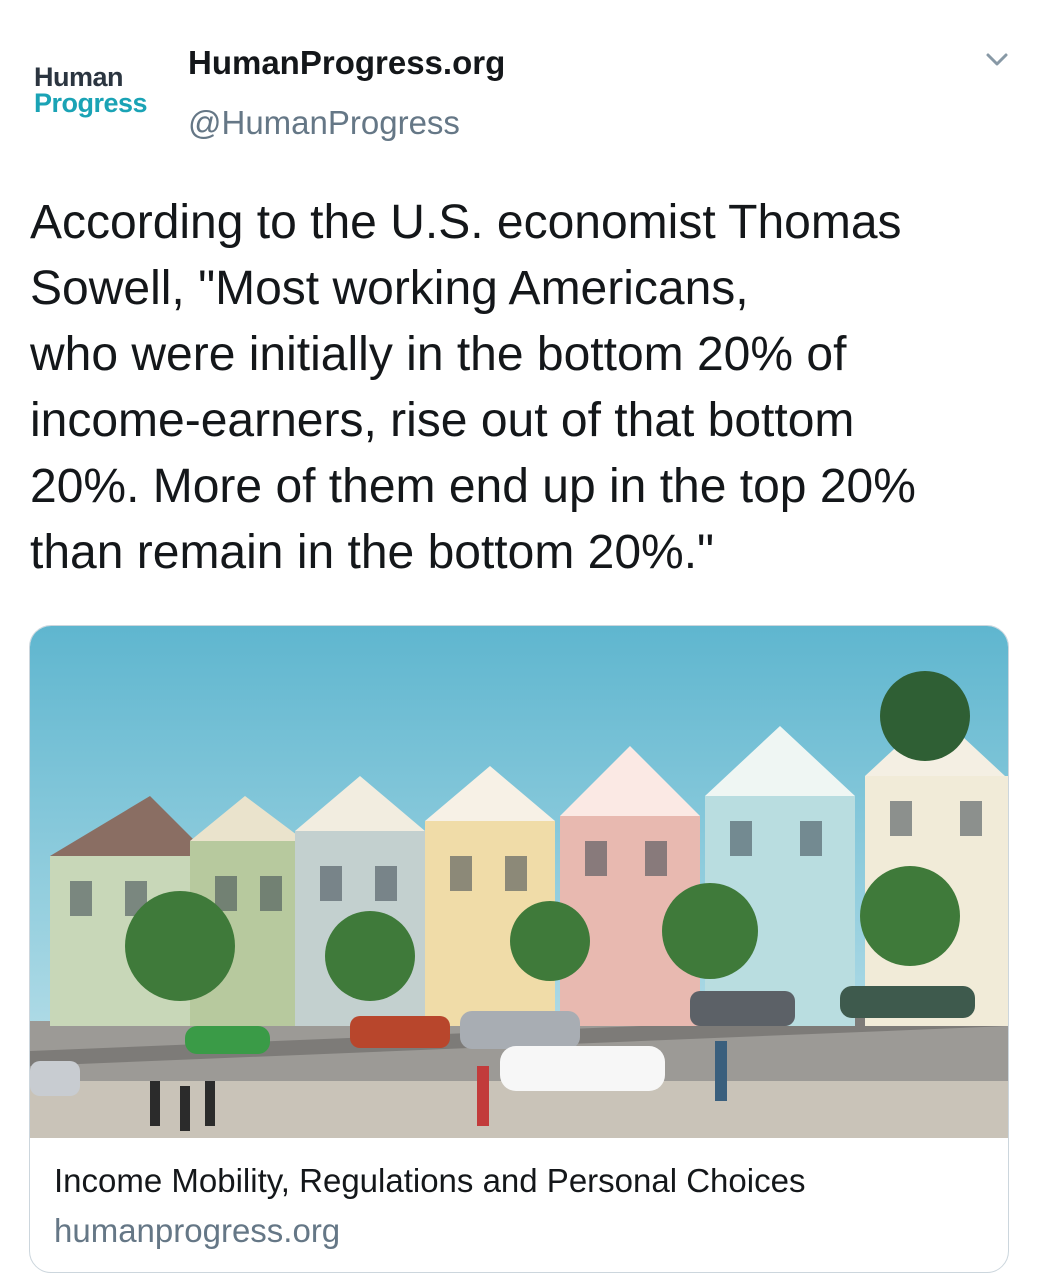 The height and width of the screenshot is (1280, 1037). What do you see at coordinates (997, 61) in the screenshot?
I see `chevron-down-icon` at bounding box center [997, 61].